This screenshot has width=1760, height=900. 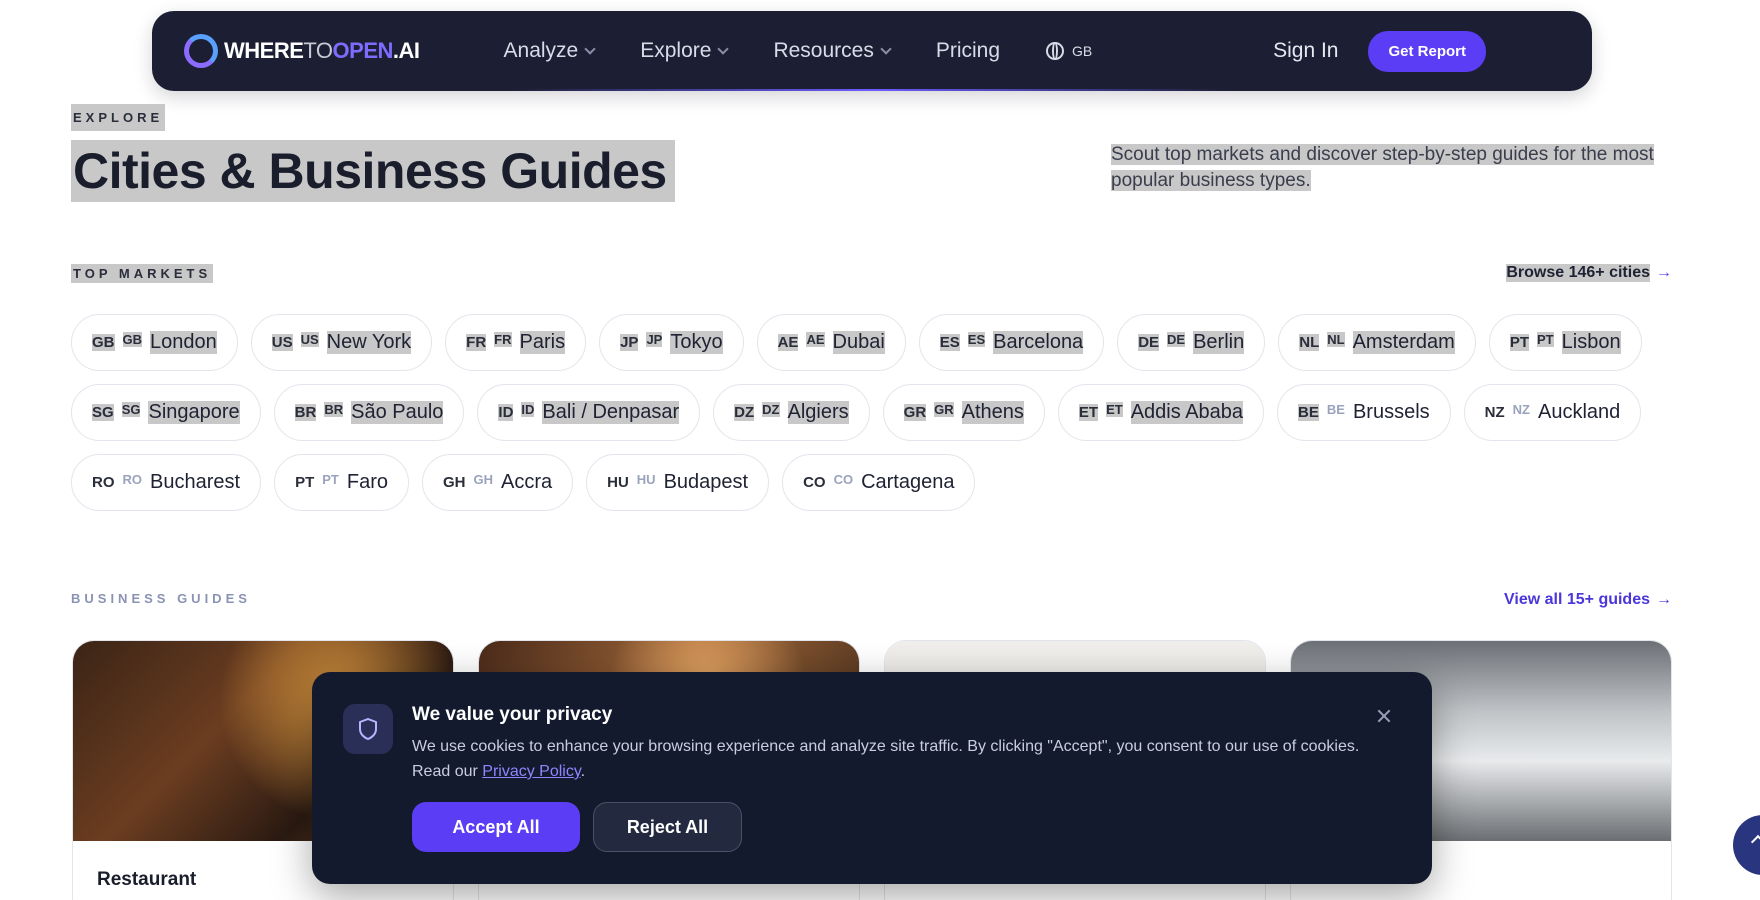 I want to click on logo-text-open: OPEN, so click(x=363, y=50).